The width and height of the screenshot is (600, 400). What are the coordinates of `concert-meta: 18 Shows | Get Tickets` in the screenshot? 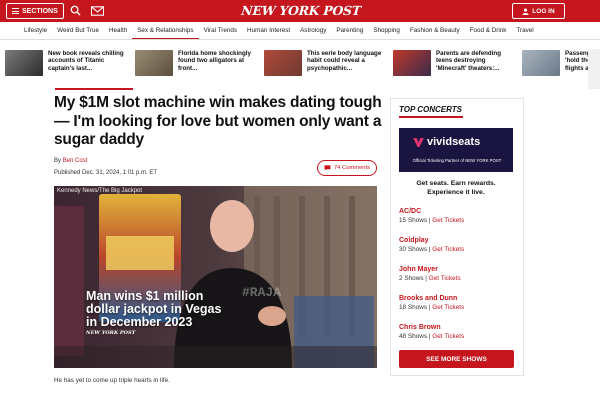 It's located at (457, 307).